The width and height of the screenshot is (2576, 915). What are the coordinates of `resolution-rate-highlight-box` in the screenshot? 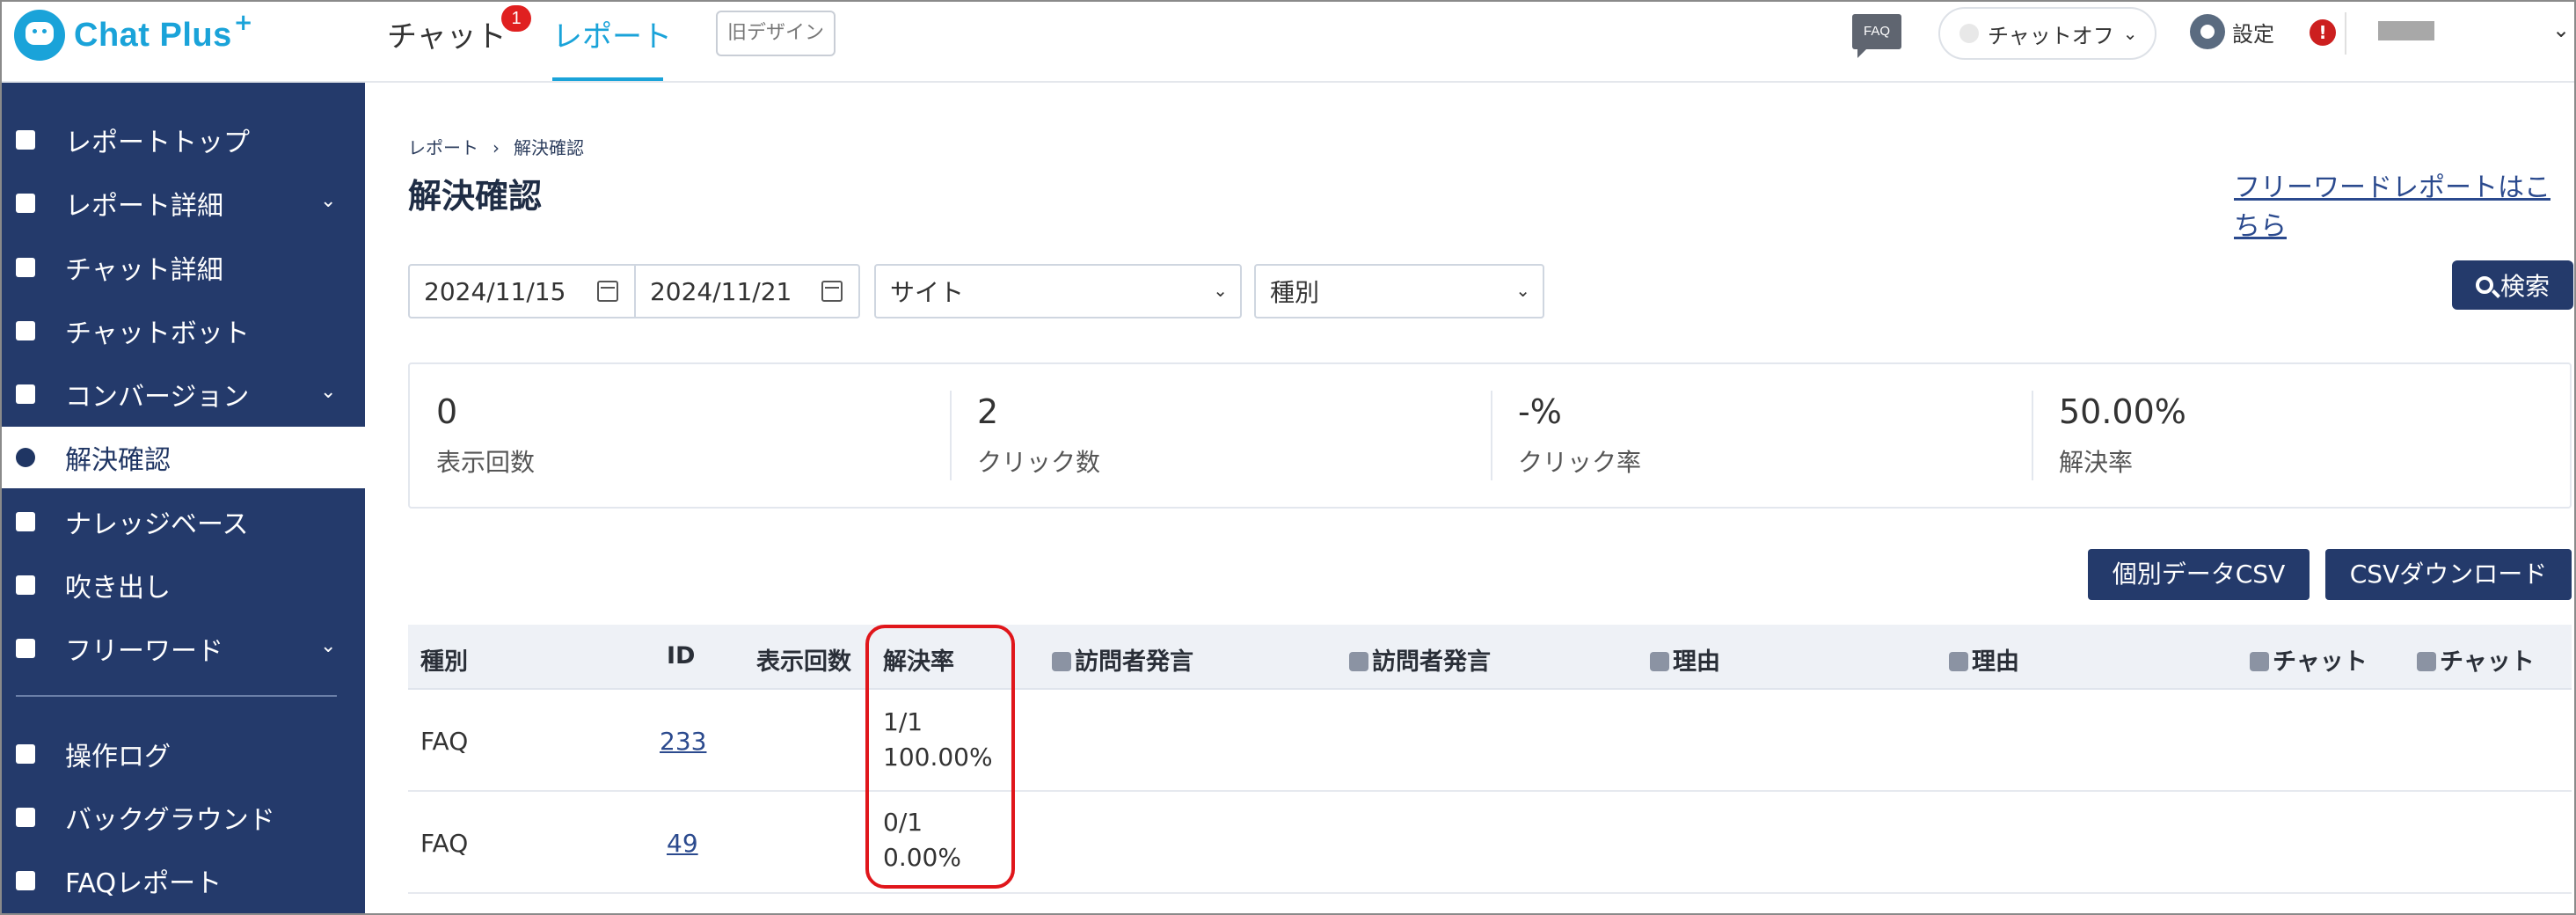 It's located at (940, 757).